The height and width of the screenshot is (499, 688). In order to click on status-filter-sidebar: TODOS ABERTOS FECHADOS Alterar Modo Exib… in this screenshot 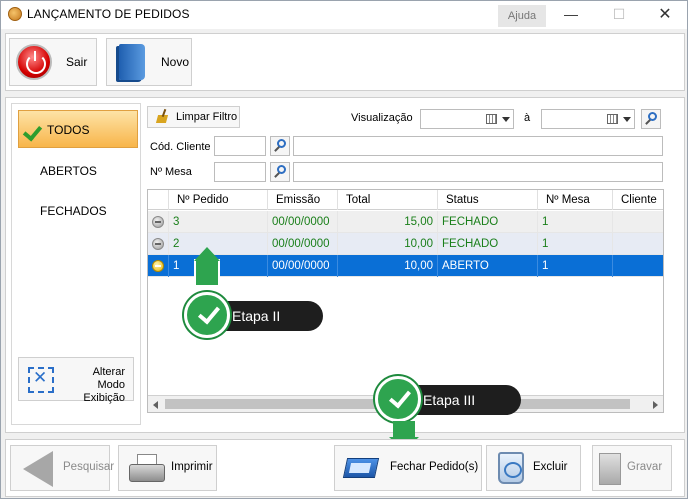, I will do `click(76, 264)`.